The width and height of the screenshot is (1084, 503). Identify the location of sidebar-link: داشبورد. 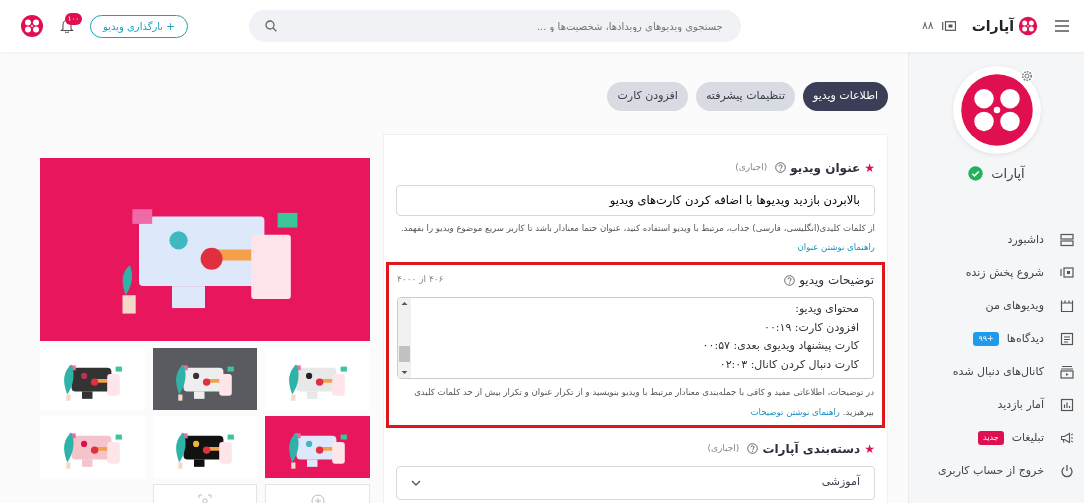
(1025, 240).